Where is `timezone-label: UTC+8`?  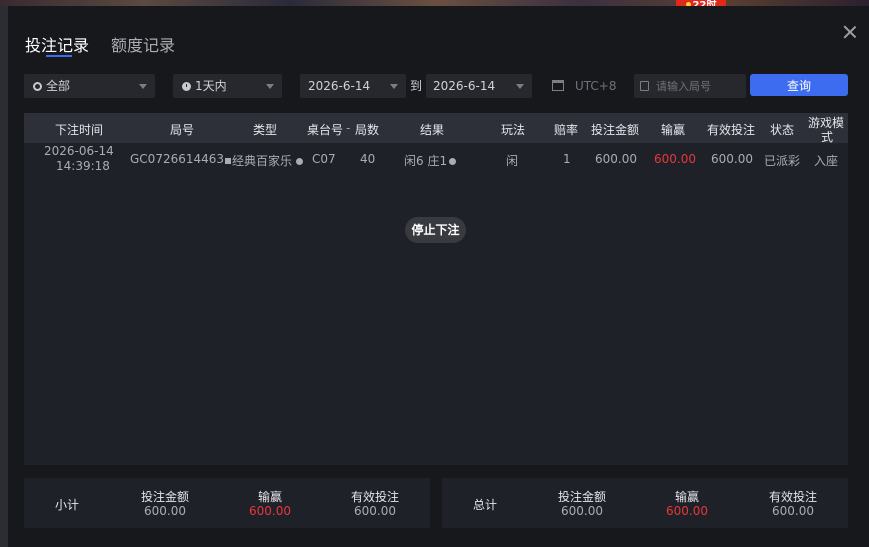
timezone-label: UTC+8 is located at coordinates (596, 86).